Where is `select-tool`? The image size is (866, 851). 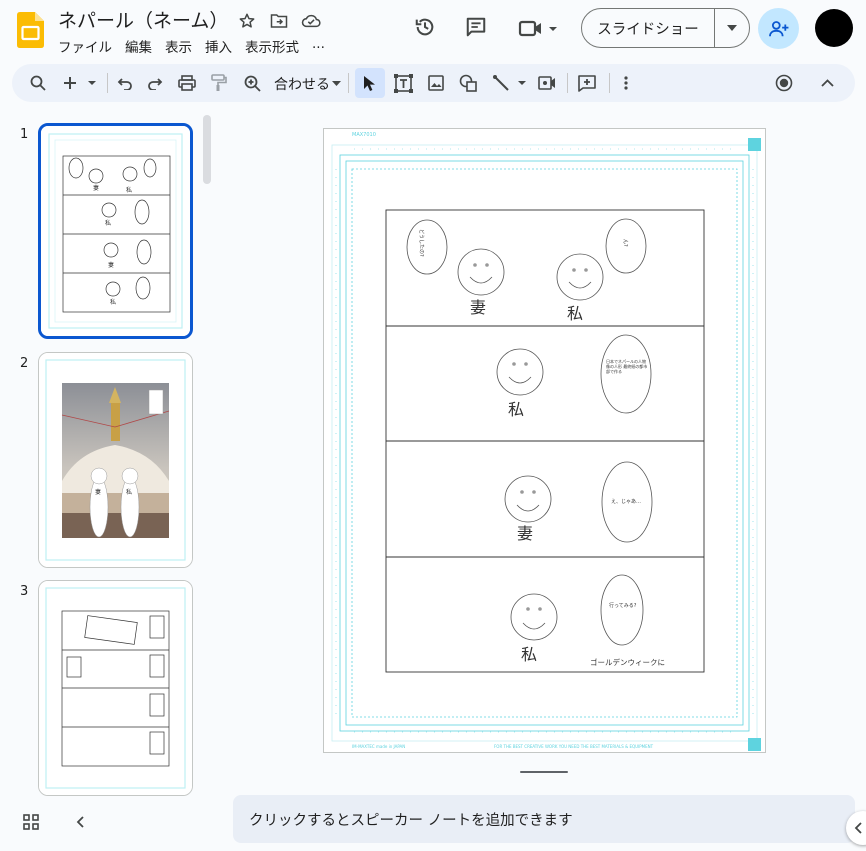
select-tool is located at coordinates (370, 83).